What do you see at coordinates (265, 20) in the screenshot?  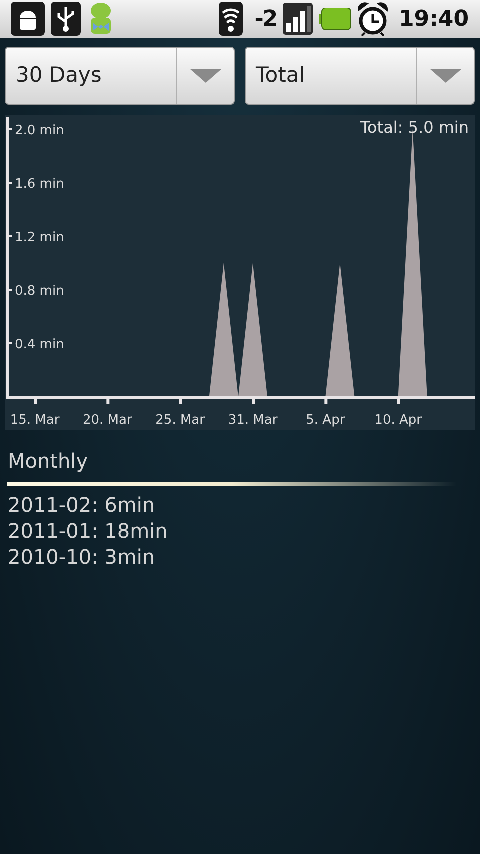 I see `signal-text: -2` at bounding box center [265, 20].